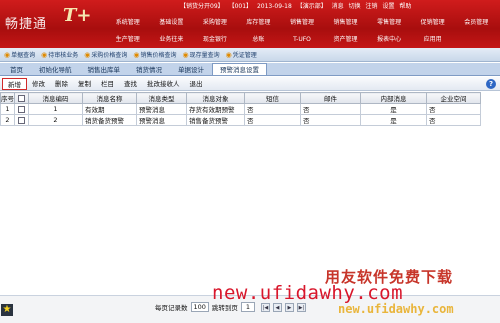  Describe the element at coordinates (302, 40) in the screenshot. I see `nav-t-ufo: T-UFO` at that location.